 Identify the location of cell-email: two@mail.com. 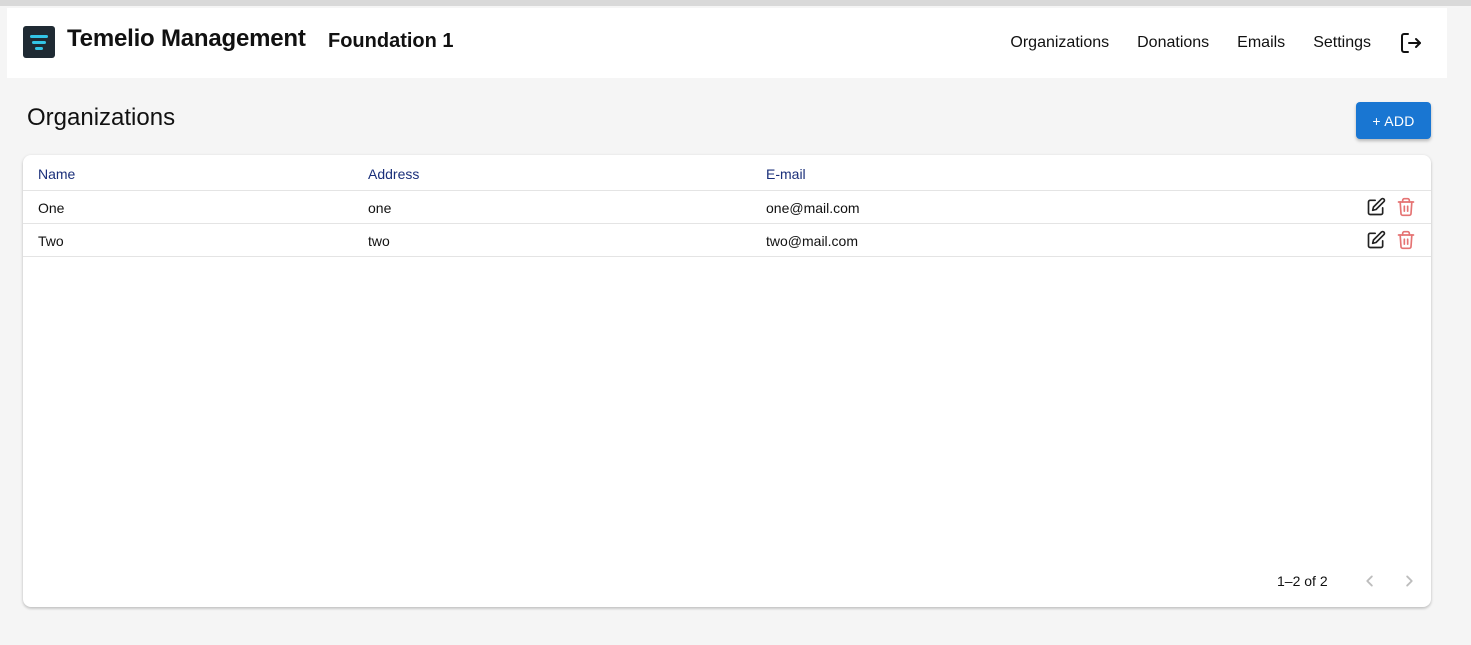
(812, 241).